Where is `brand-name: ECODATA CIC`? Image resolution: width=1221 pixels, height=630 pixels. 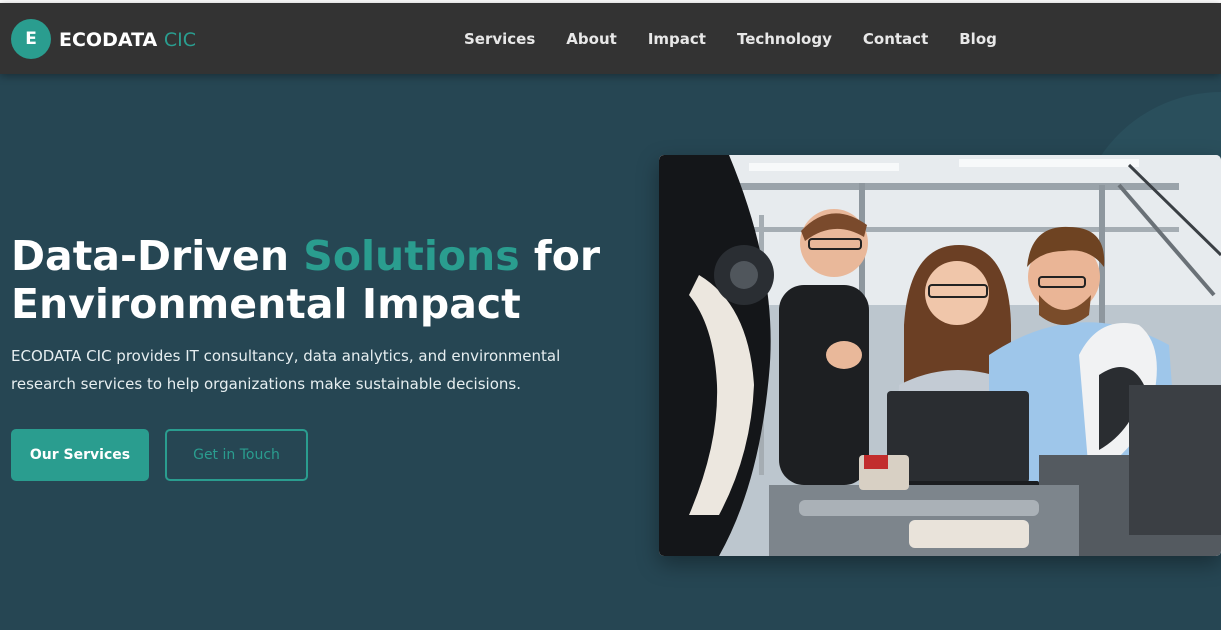 brand-name: ECODATA CIC is located at coordinates (127, 40).